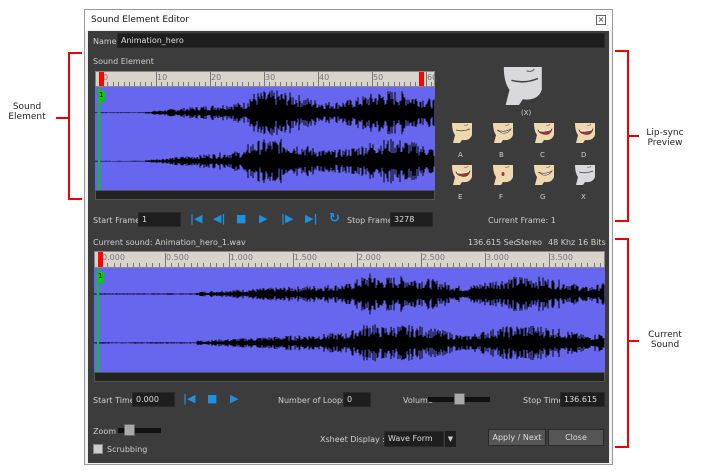  Describe the element at coordinates (450, 439) in the screenshot. I see `chevron-down-icon: ▼` at that location.